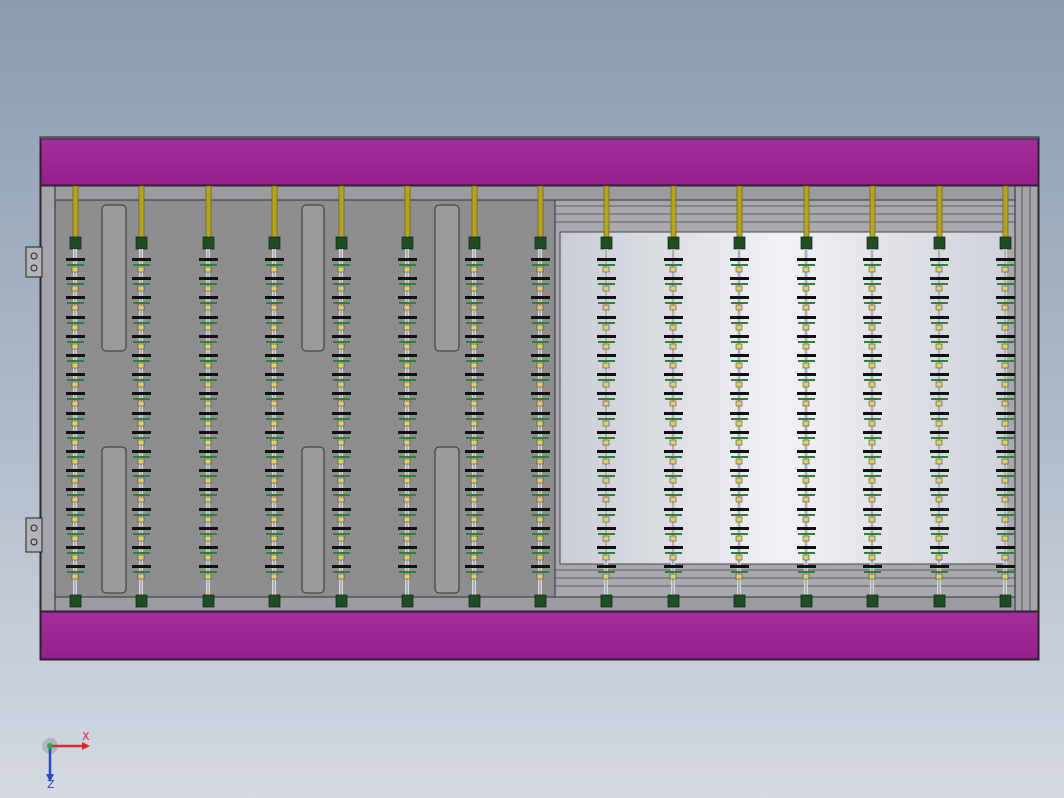  I want to click on top-beam, so click(539, 162).